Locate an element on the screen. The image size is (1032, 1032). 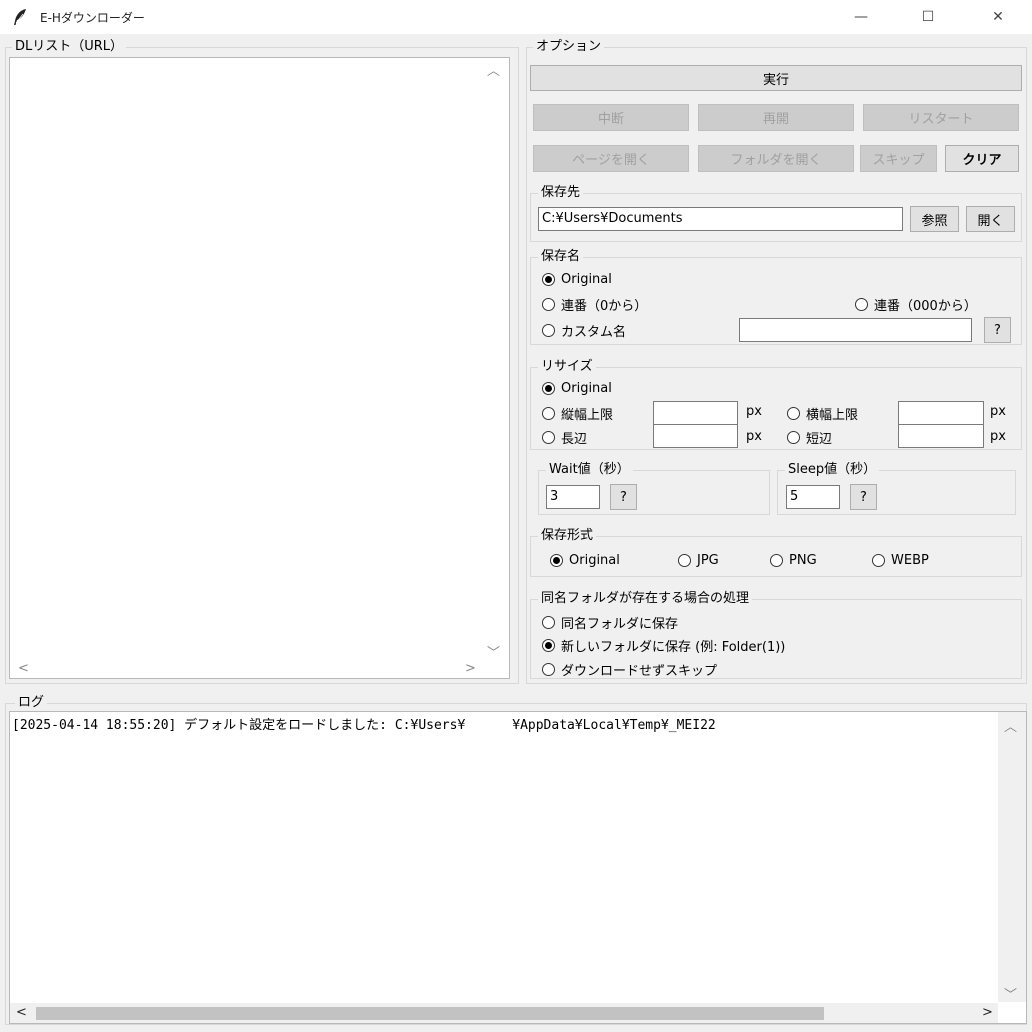
short-side-unit: px is located at coordinates (998, 436).